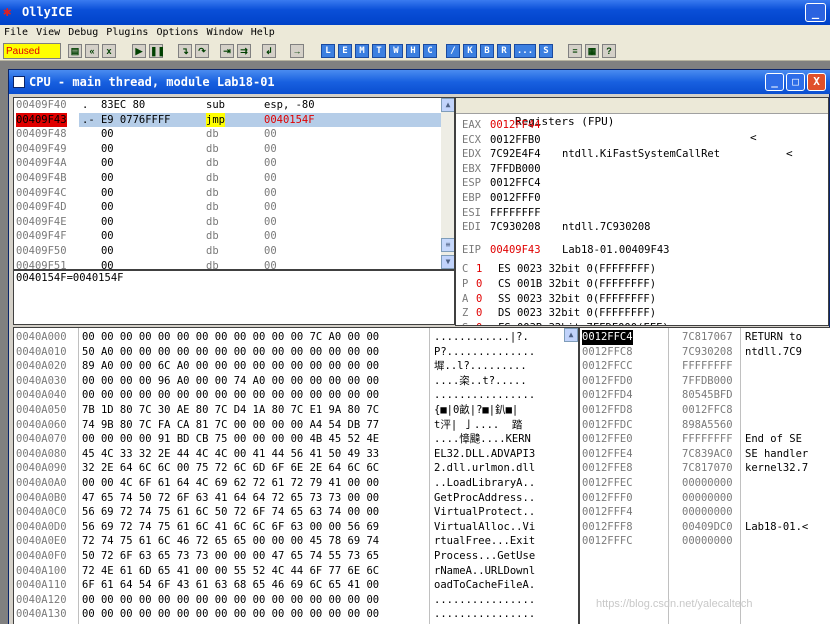 This screenshot has height=624, width=830. I want to click on list-icon: ≡, so click(575, 51).